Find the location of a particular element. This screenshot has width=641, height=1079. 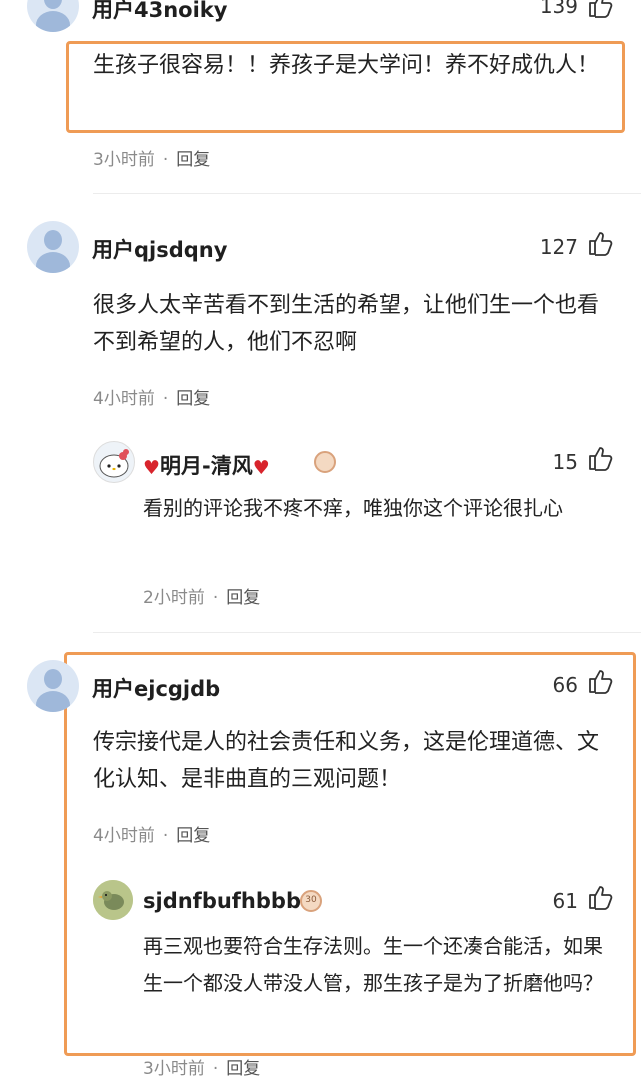

level-number: 30 is located at coordinates (311, 900).